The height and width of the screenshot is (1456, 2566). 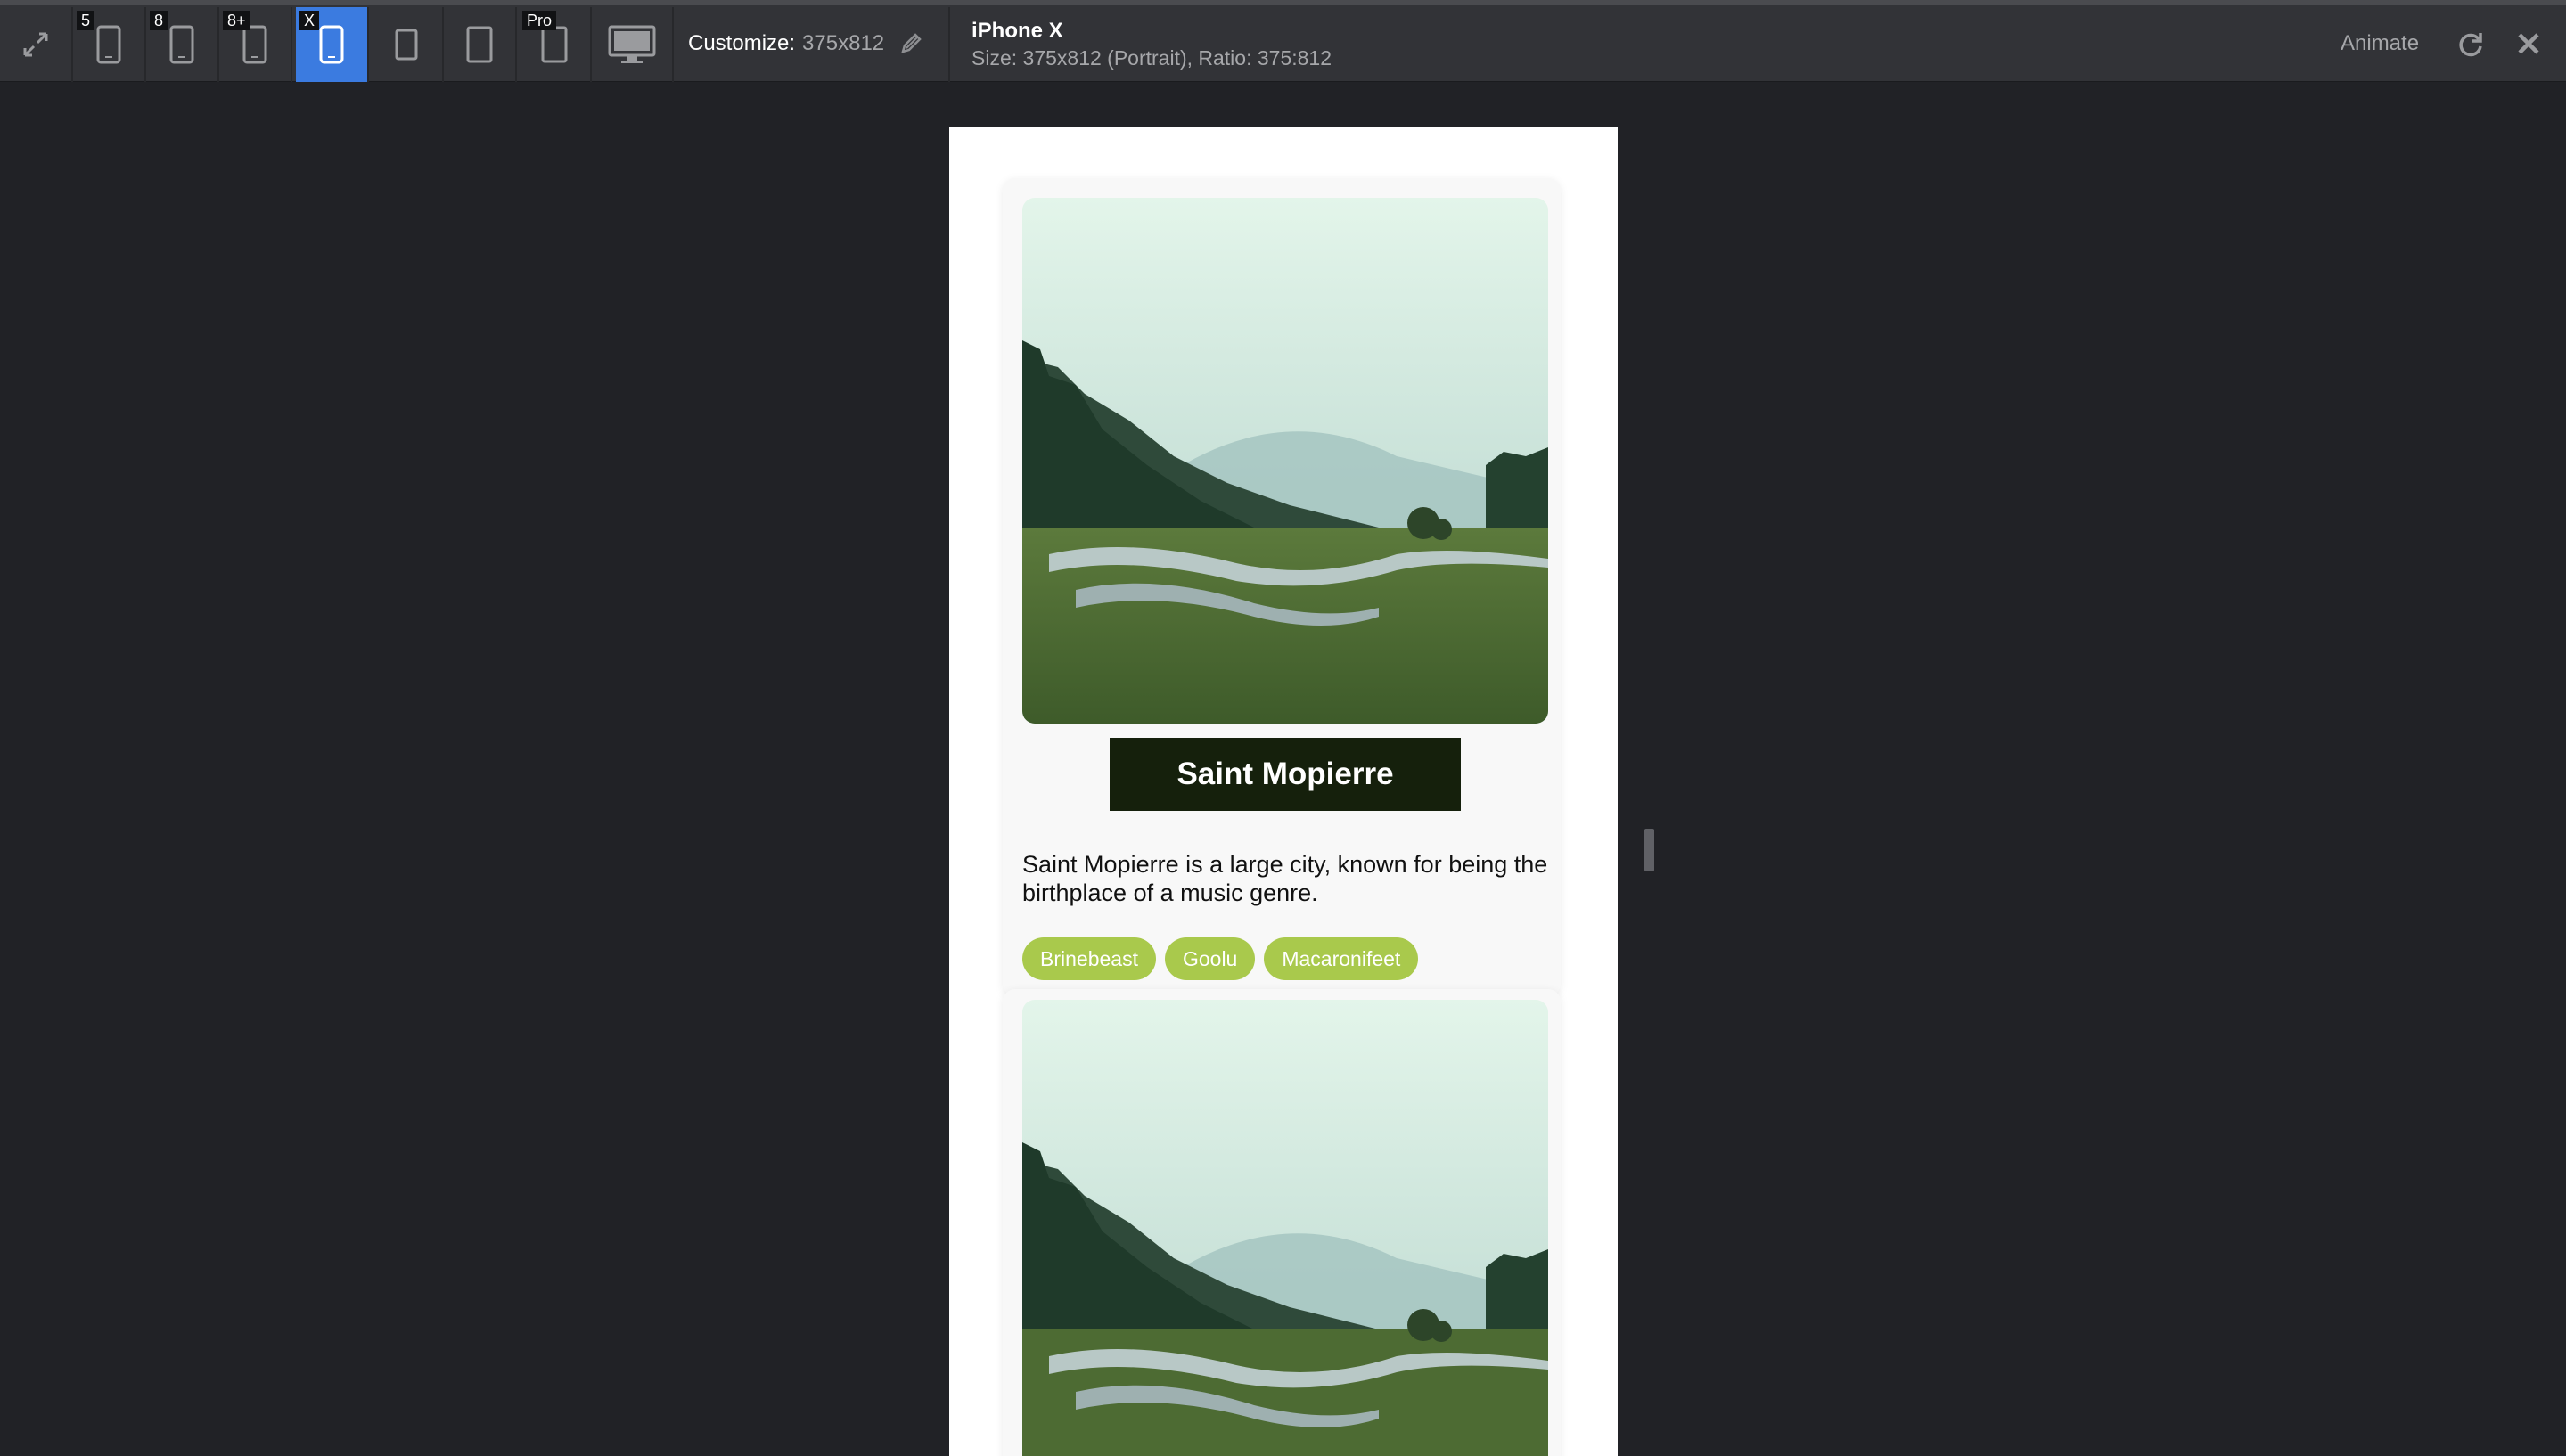 I want to click on customize-size-control: Customize: 375x812, so click(x=806, y=43).